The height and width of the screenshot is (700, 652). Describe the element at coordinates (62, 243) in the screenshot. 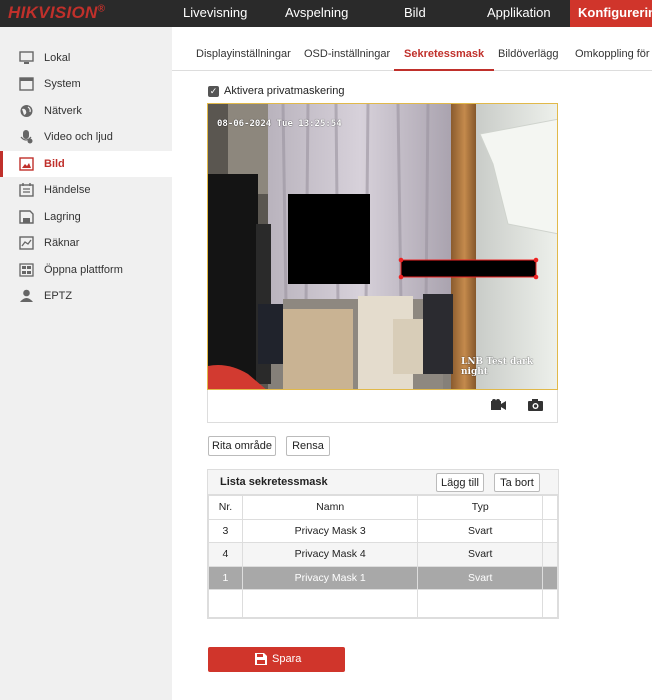

I see `sidebar-item-label: Räknar` at that location.